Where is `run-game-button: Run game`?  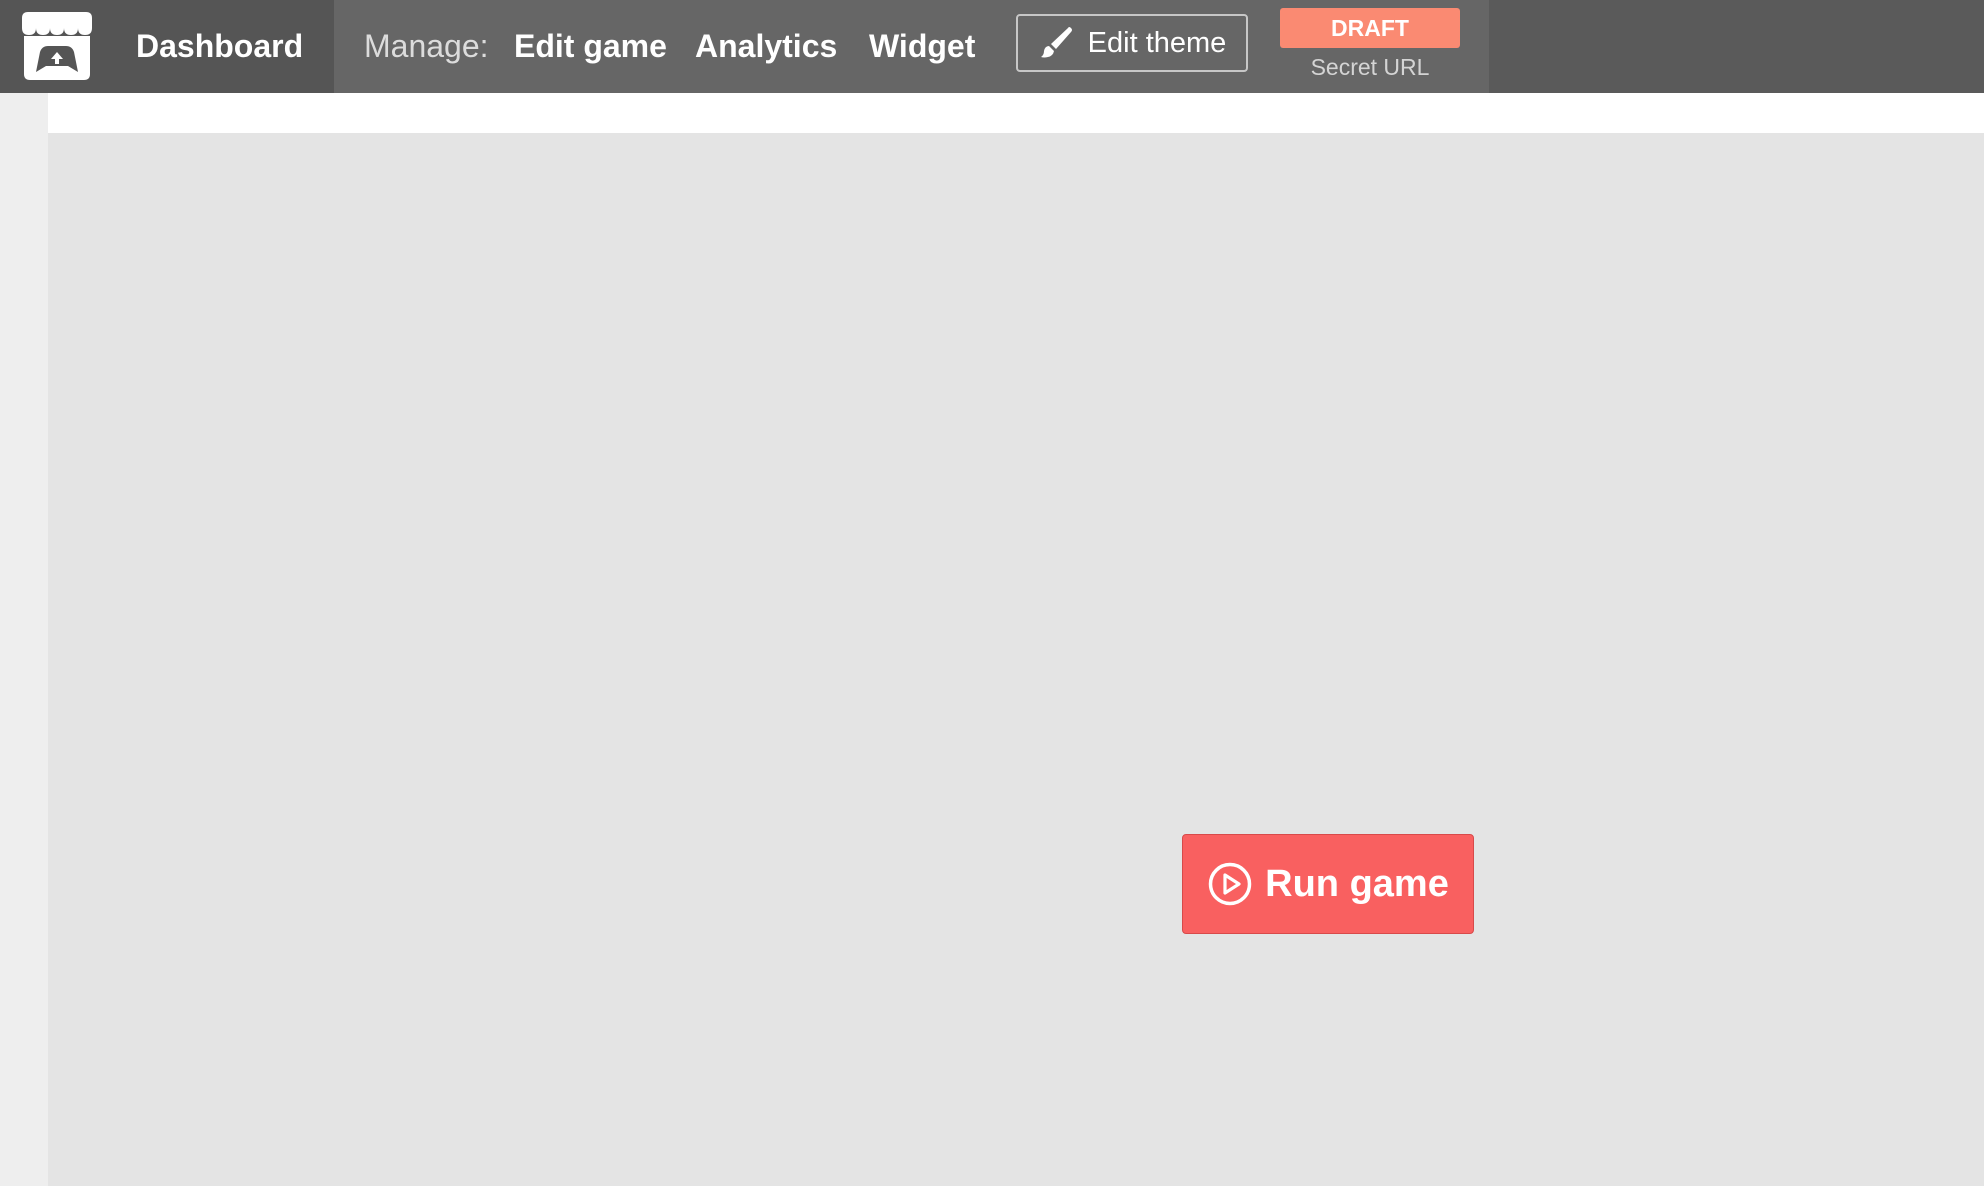
run-game-button: Run game is located at coordinates (1328, 884).